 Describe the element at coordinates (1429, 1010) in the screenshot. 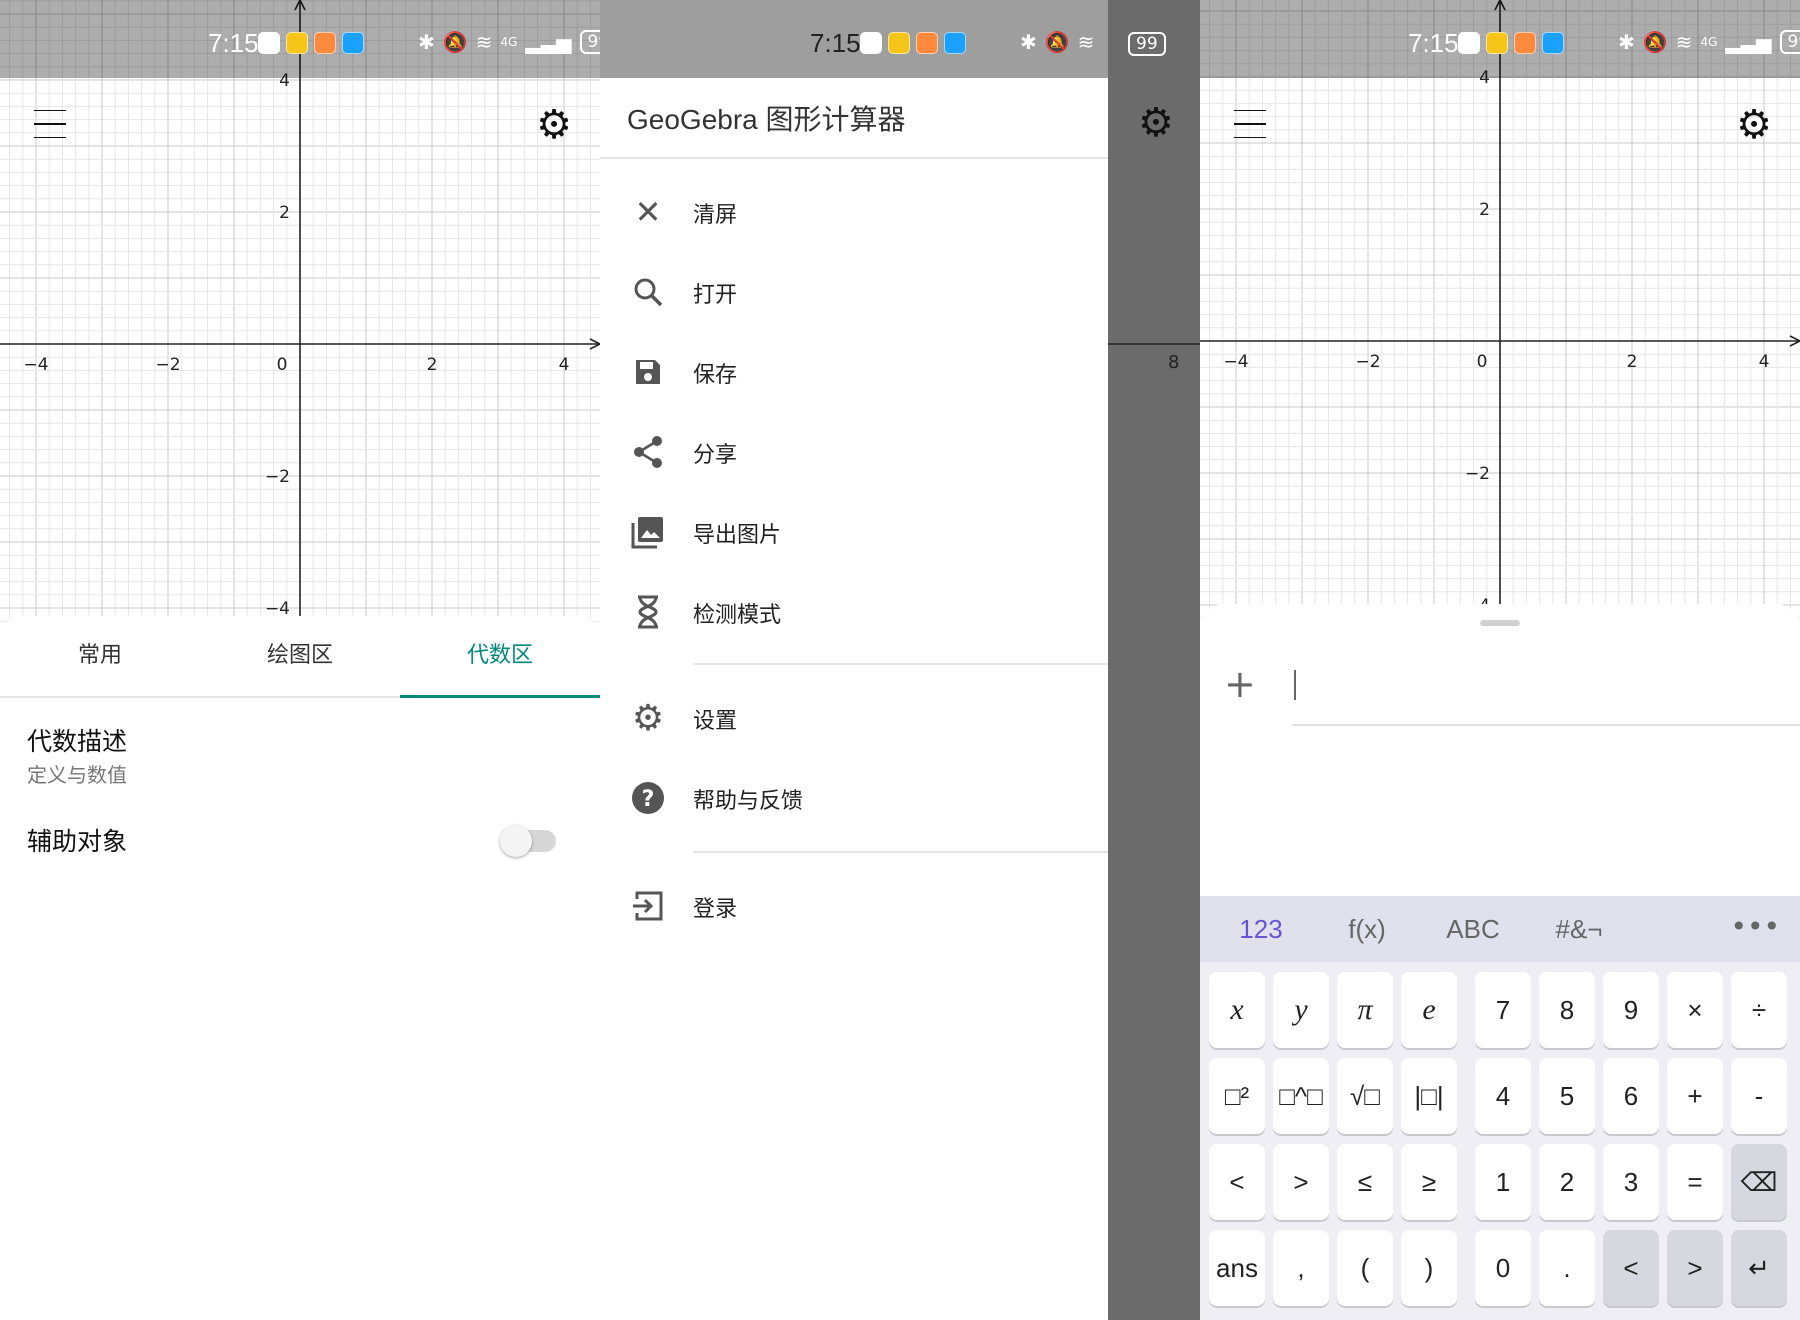

I see `key-e: e` at that location.